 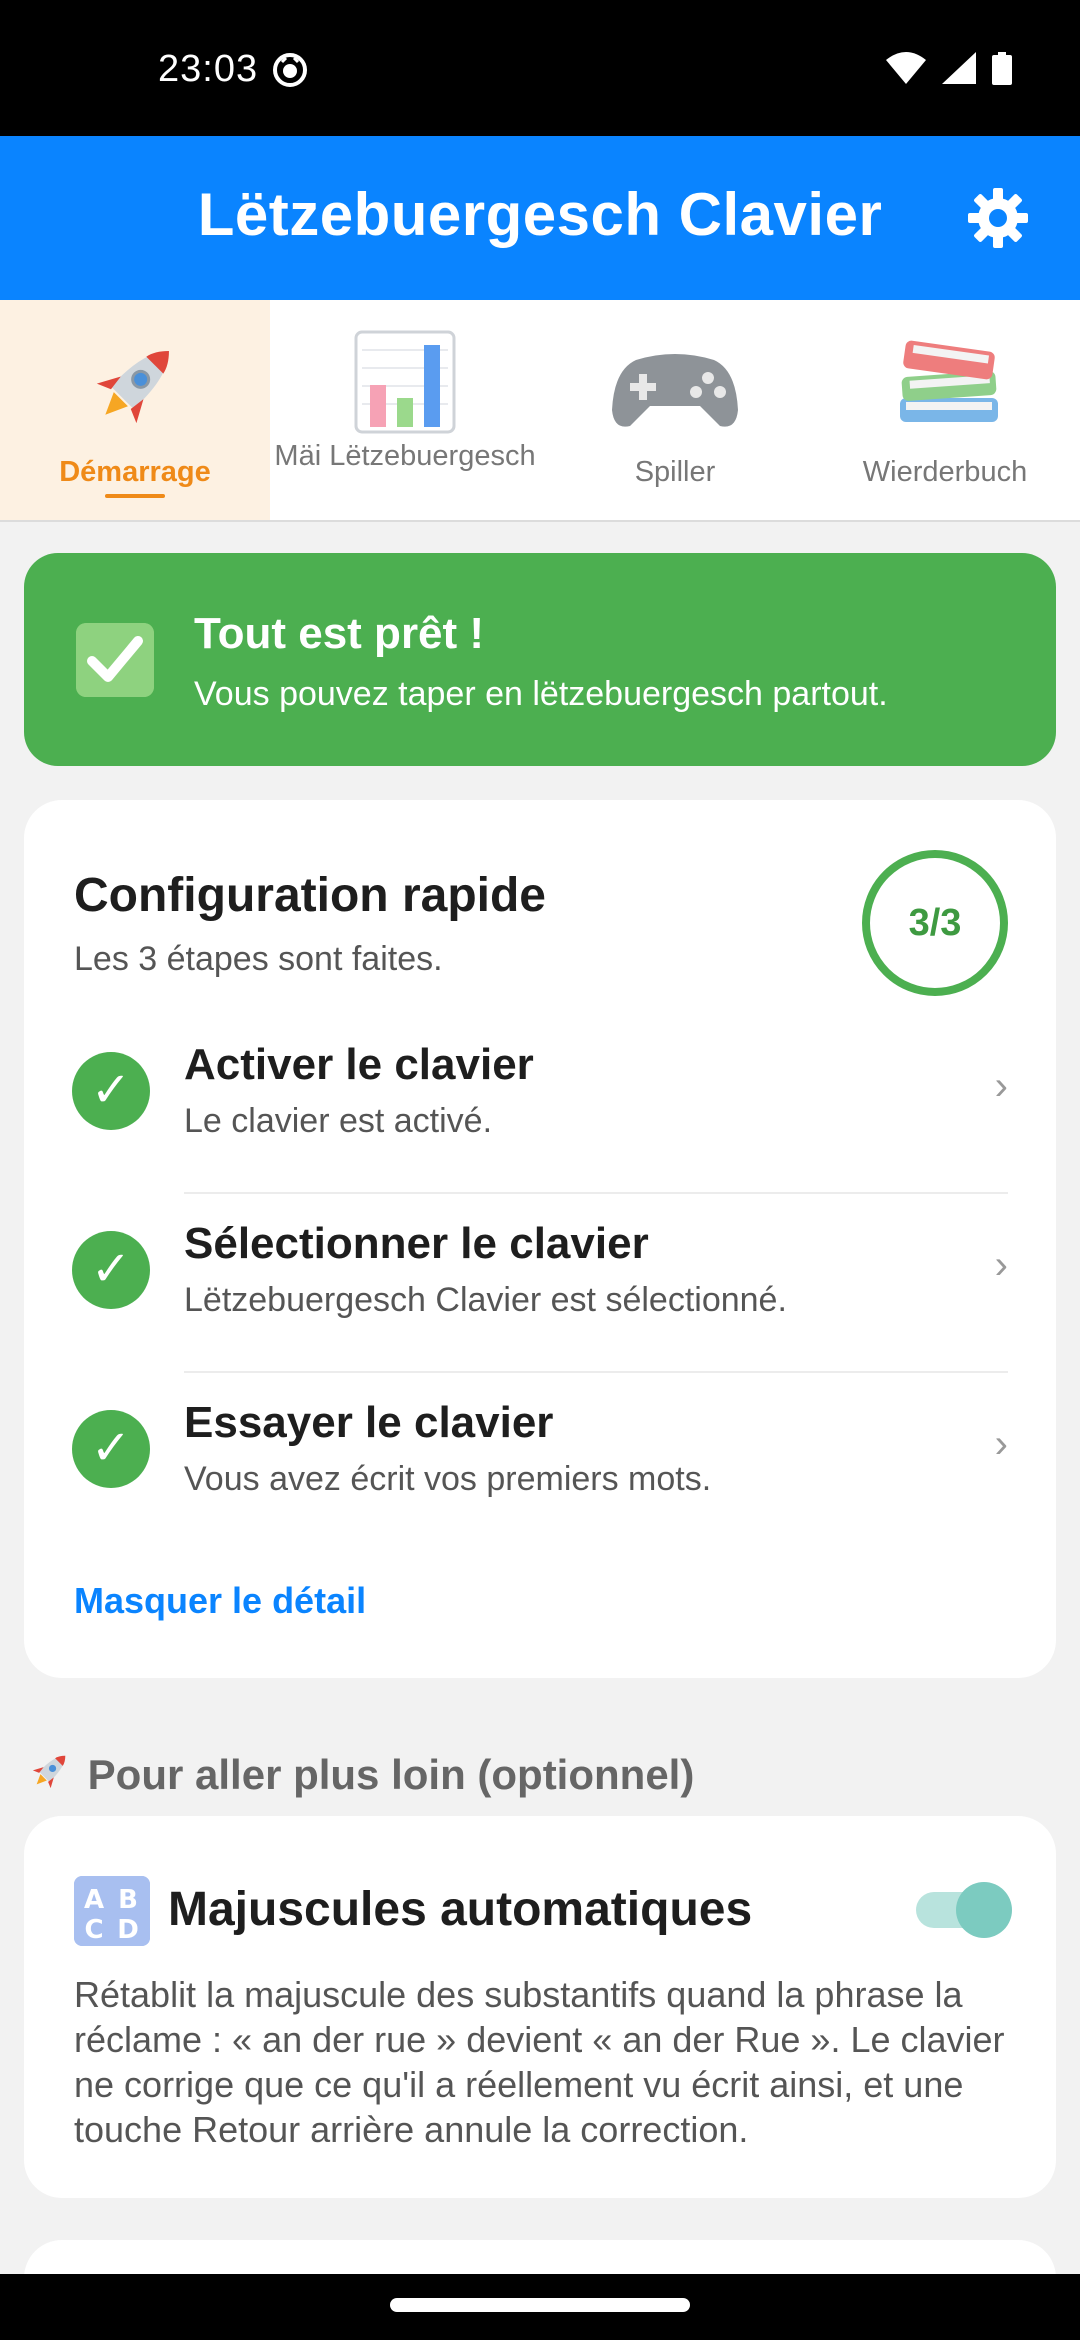 I want to click on abcd-icon: A B C D, so click(x=112, y=1911).